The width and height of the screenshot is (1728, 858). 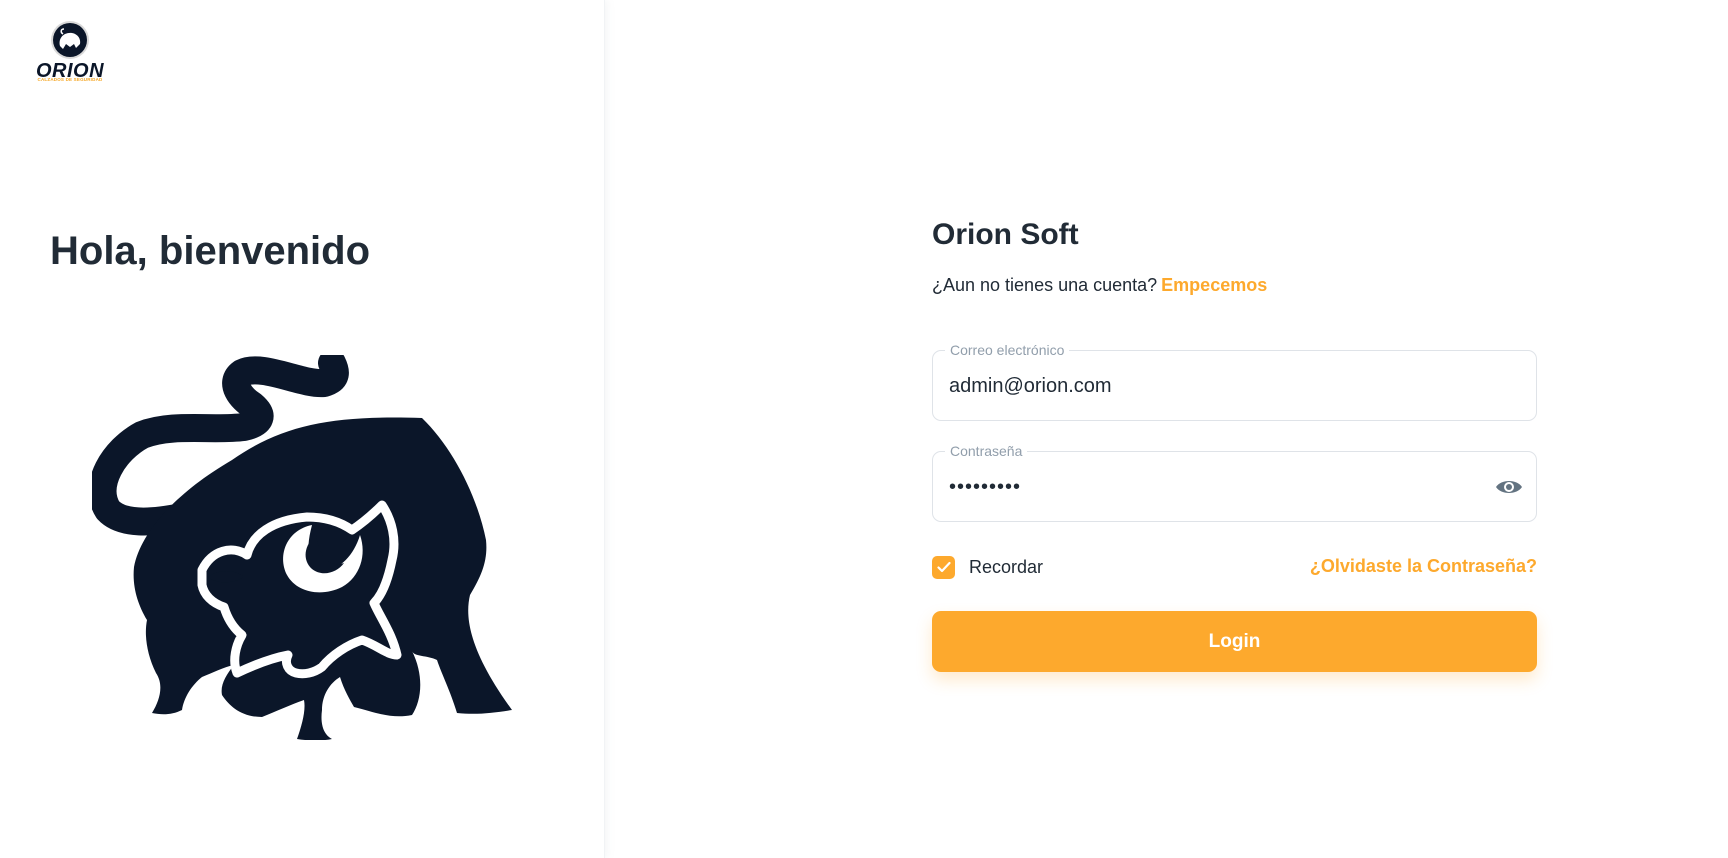 What do you see at coordinates (1219, 487) in the screenshot?
I see `password-input` at bounding box center [1219, 487].